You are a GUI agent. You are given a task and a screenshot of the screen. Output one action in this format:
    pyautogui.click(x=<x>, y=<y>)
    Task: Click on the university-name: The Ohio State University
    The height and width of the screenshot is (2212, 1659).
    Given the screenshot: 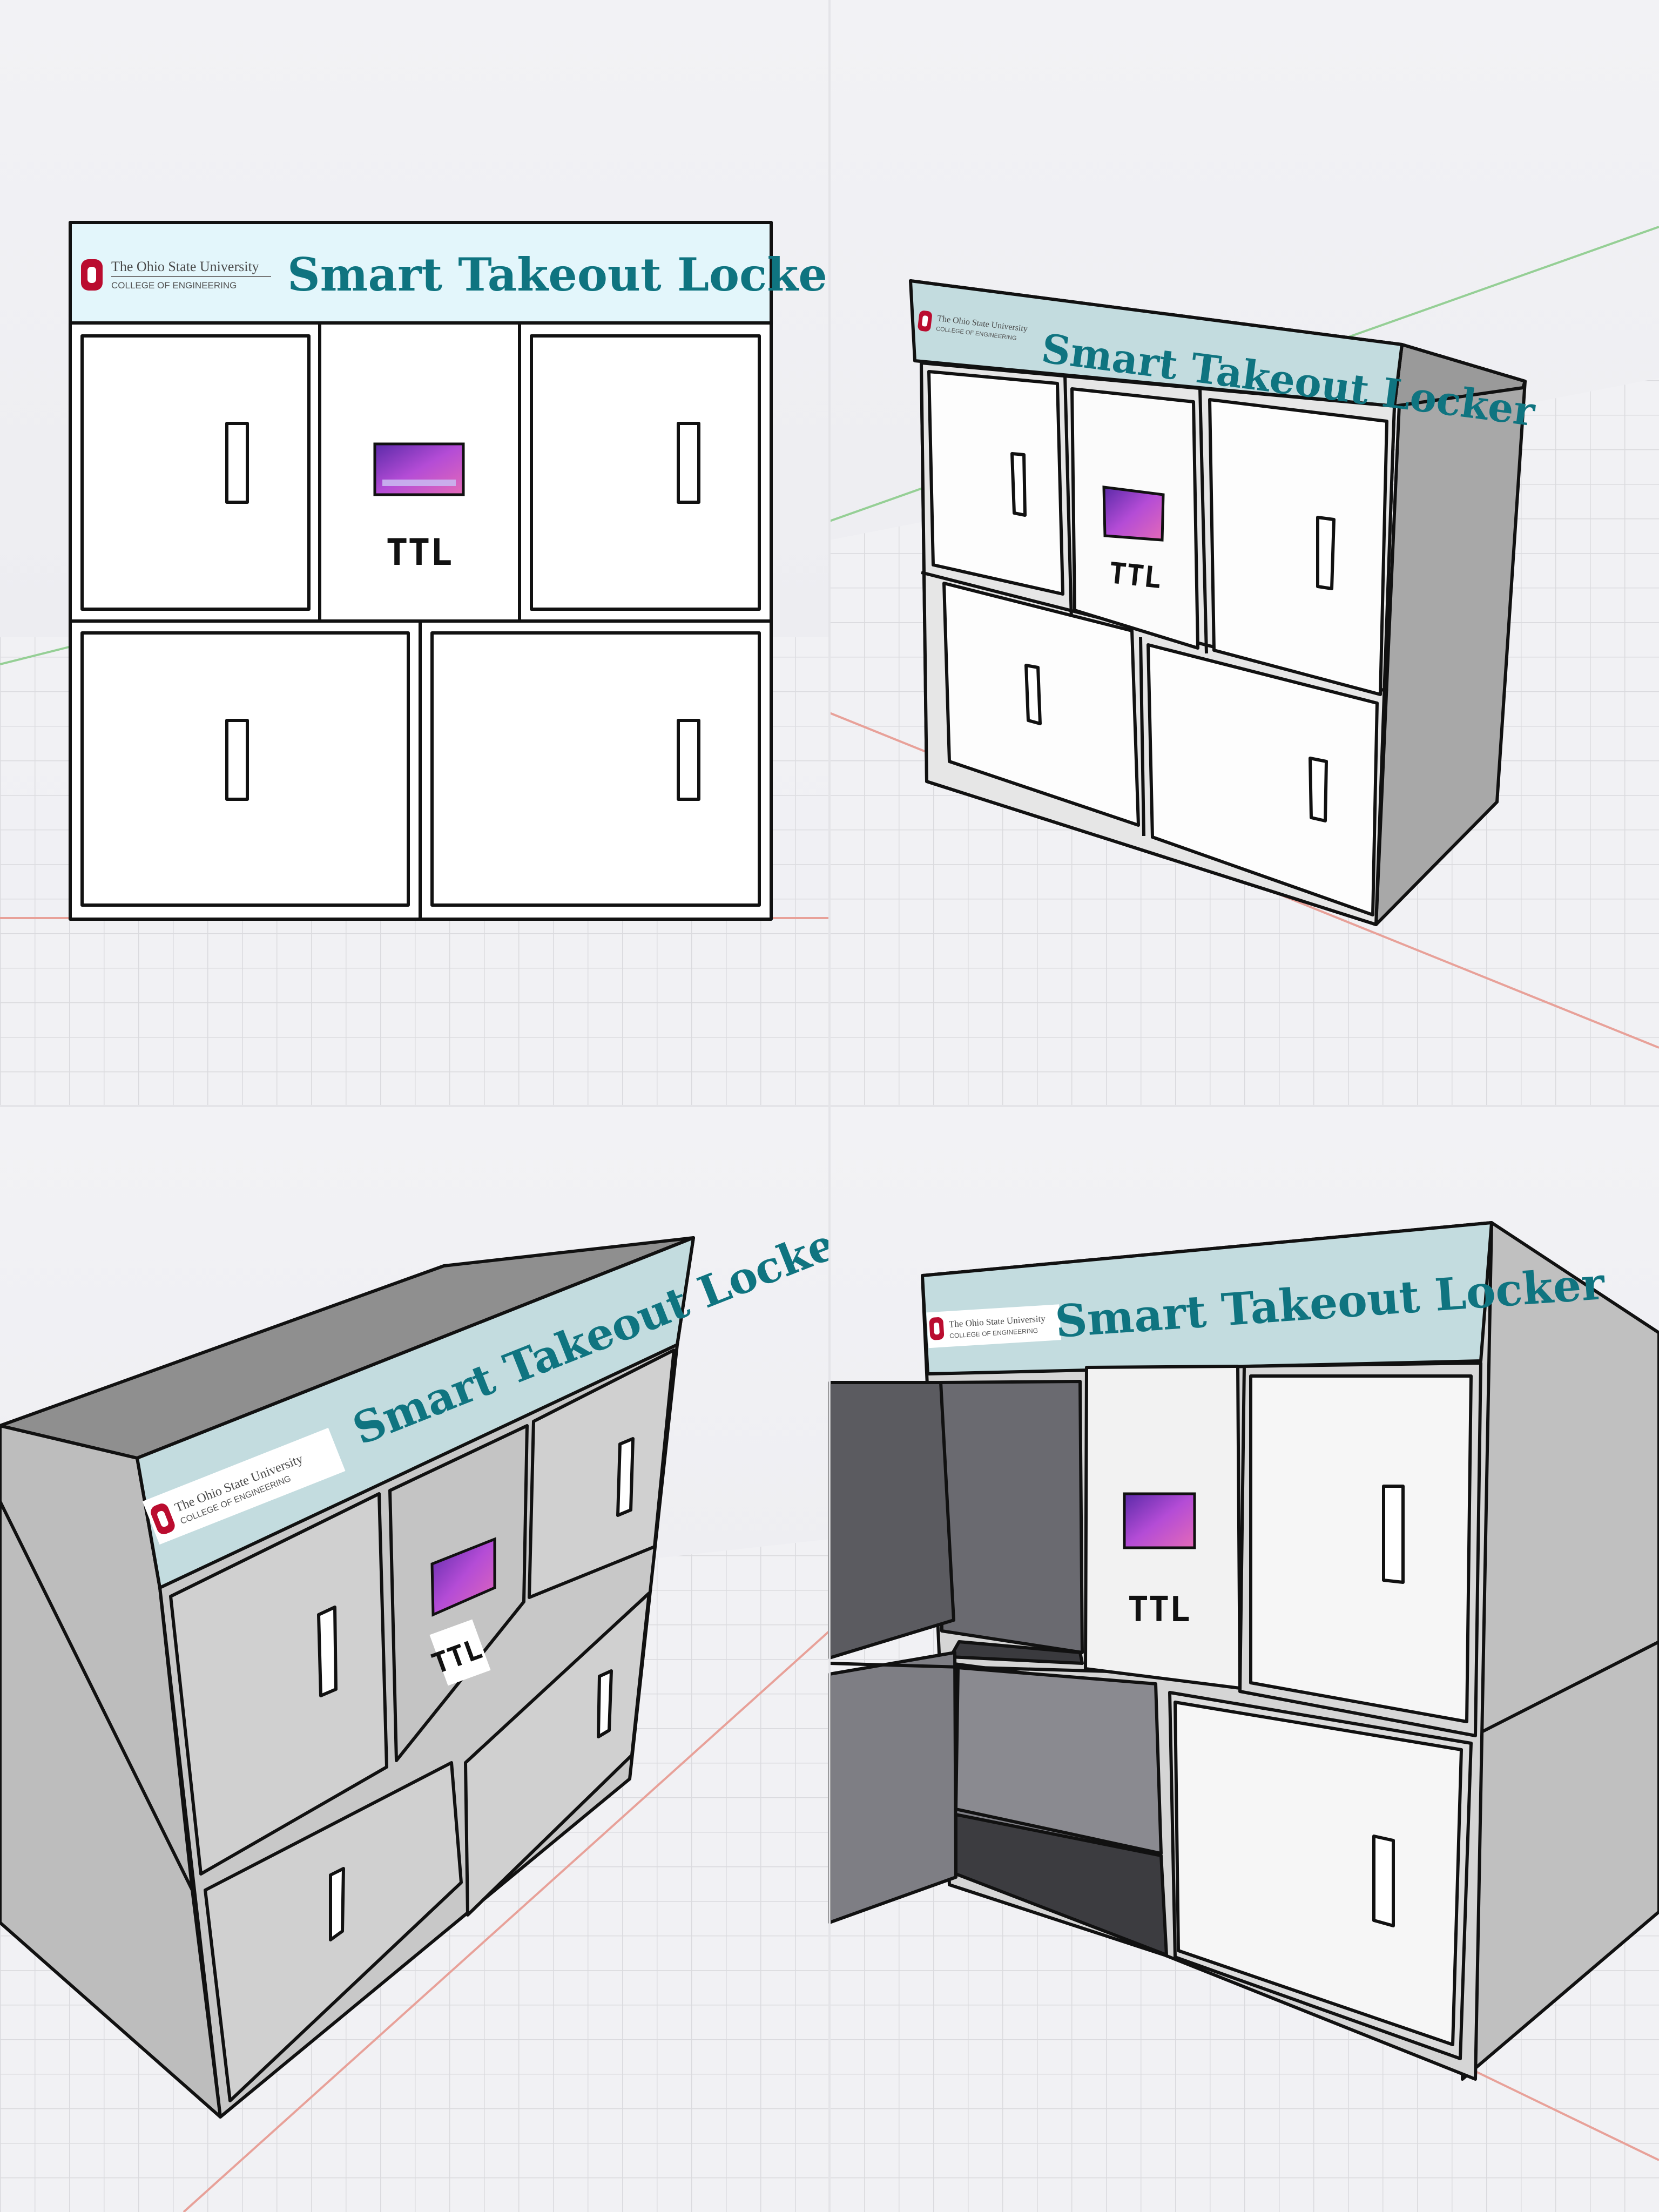 What is the action you would take?
    pyautogui.click(x=185, y=266)
    